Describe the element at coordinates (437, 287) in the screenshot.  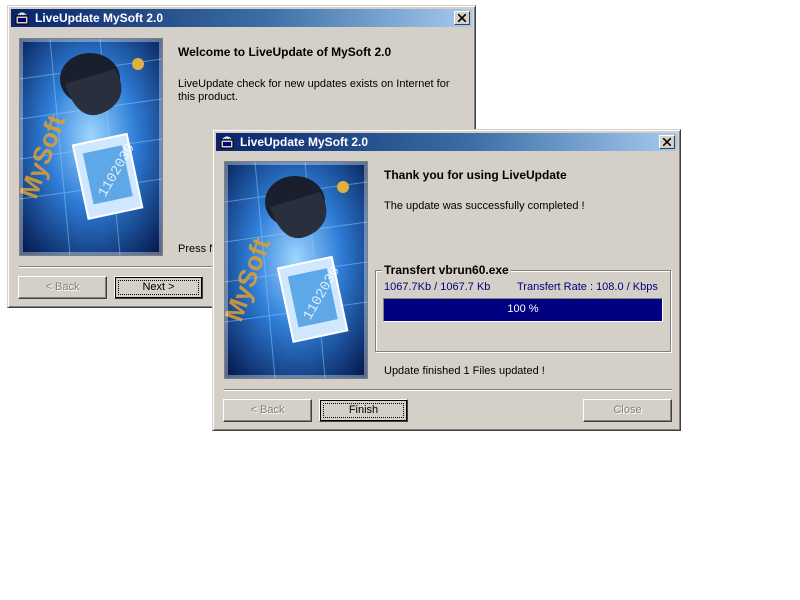
I see `transfer-size: 1067.7Kb / 1067.7 Kb` at that location.